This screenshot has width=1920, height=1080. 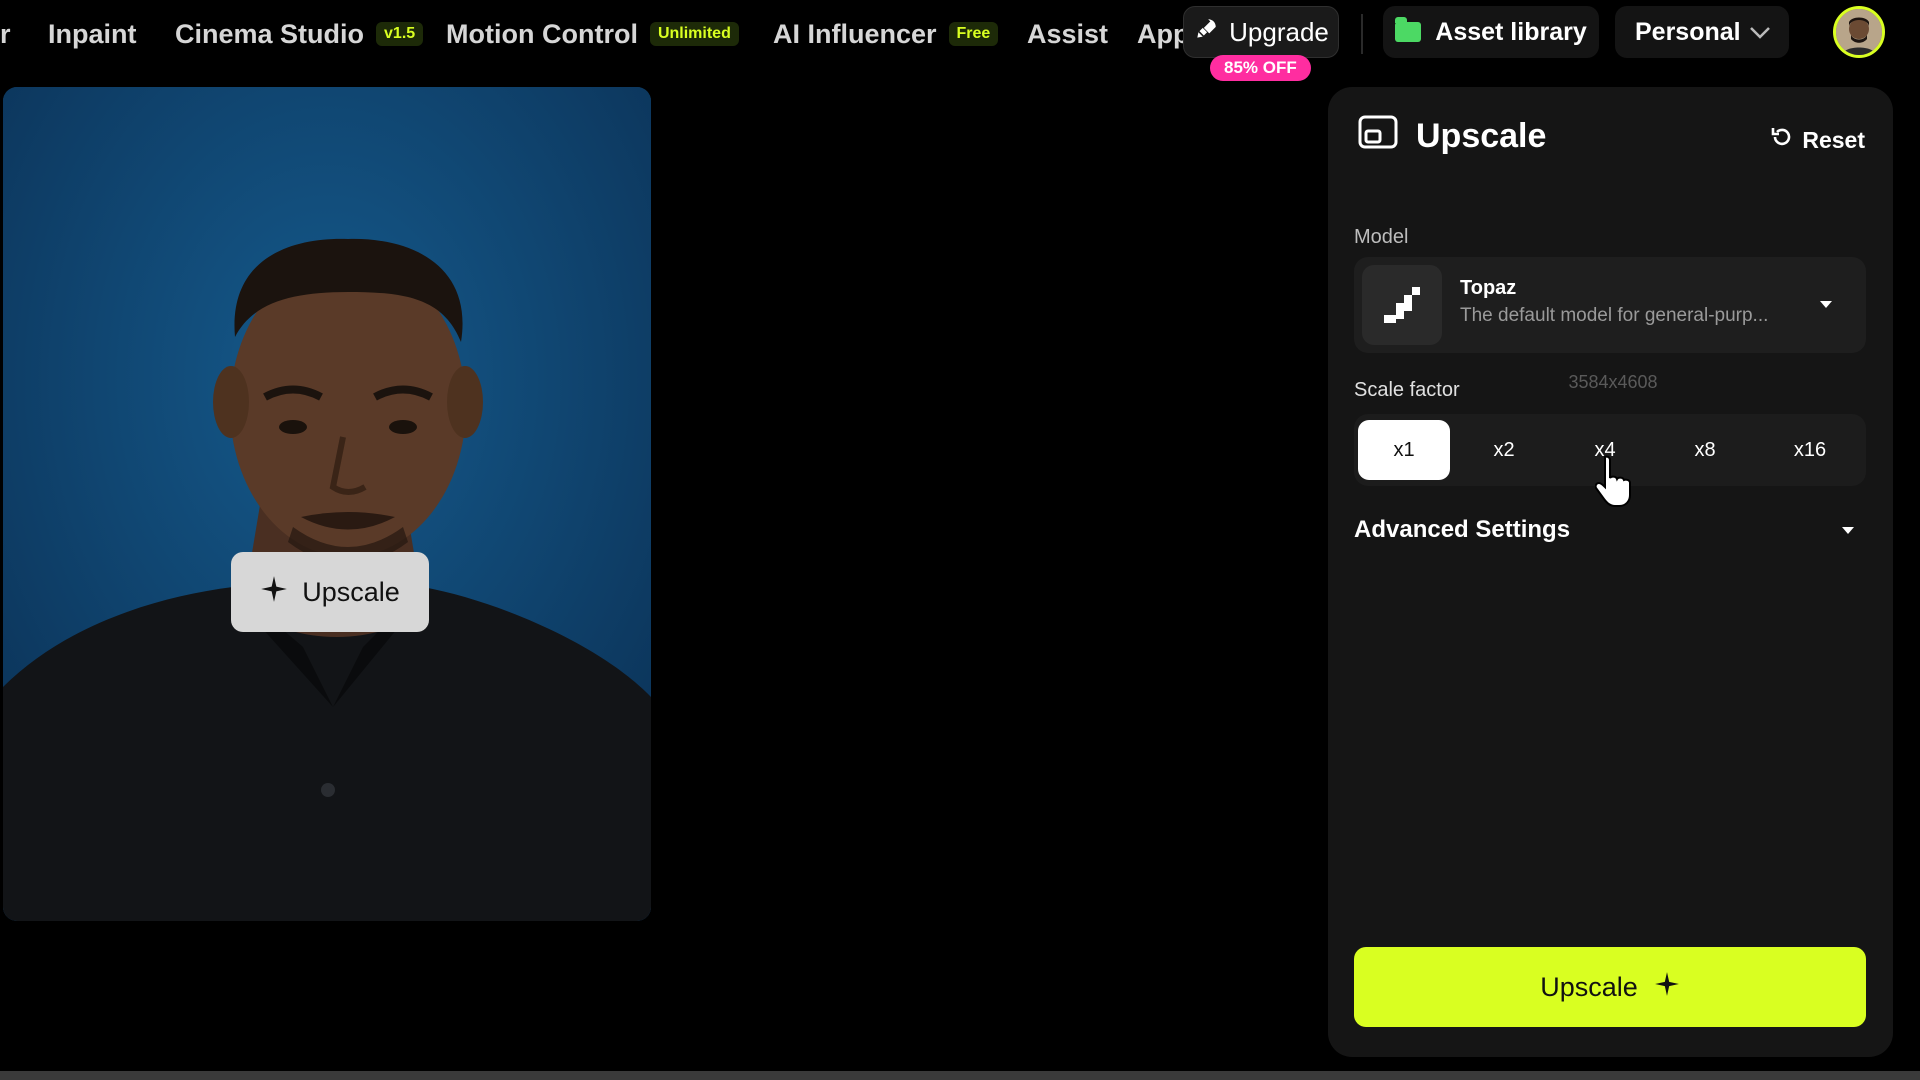 What do you see at coordinates (1613, 481) in the screenshot?
I see `pointer-cursor-icon` at bounding box center [1613, 481].